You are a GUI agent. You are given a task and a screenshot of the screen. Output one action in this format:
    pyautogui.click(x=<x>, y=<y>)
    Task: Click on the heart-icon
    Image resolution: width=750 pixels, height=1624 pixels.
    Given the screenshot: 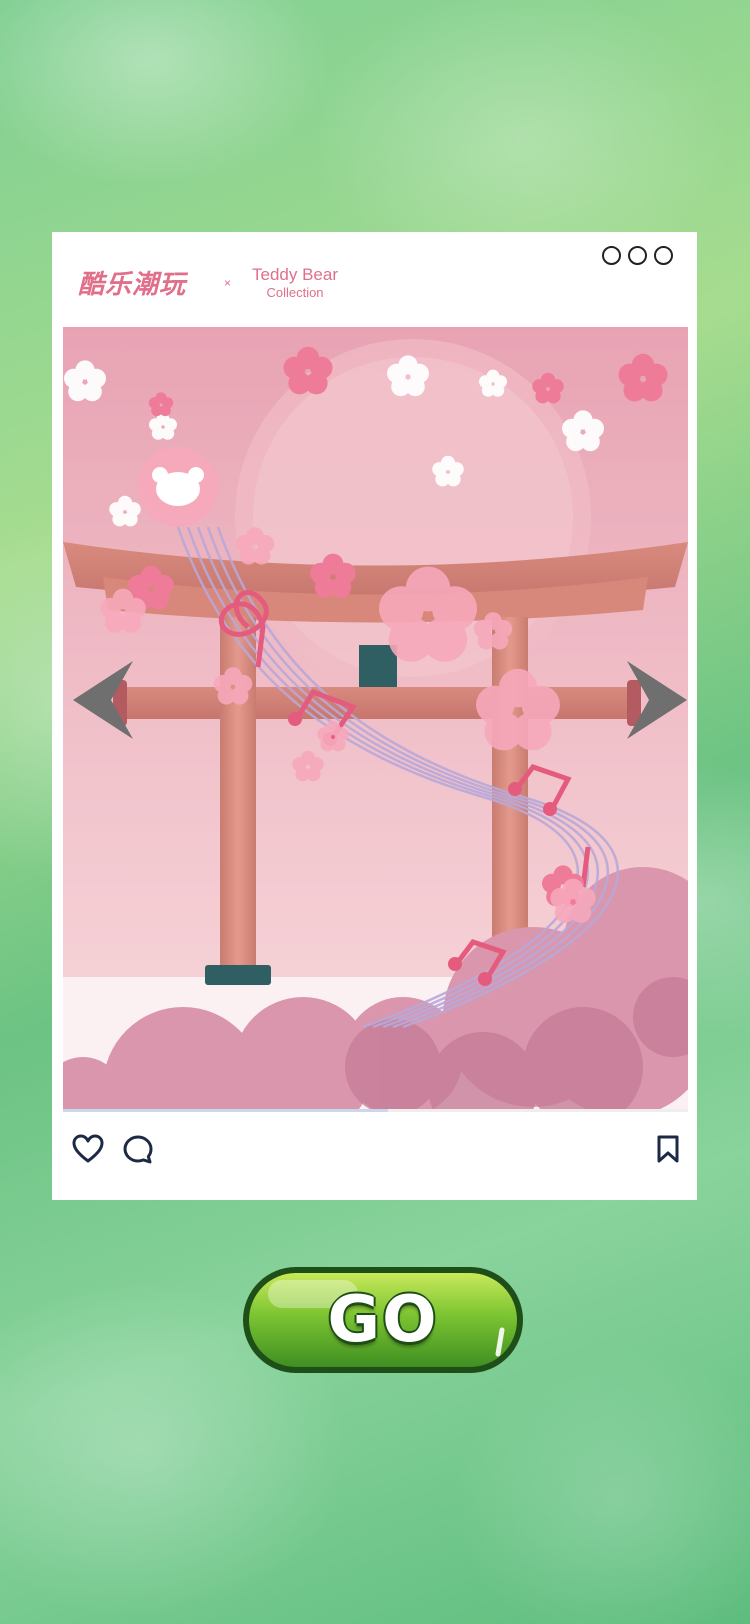 What is the action you would take?
    pyautogui.click(x=88, y=1151)
    